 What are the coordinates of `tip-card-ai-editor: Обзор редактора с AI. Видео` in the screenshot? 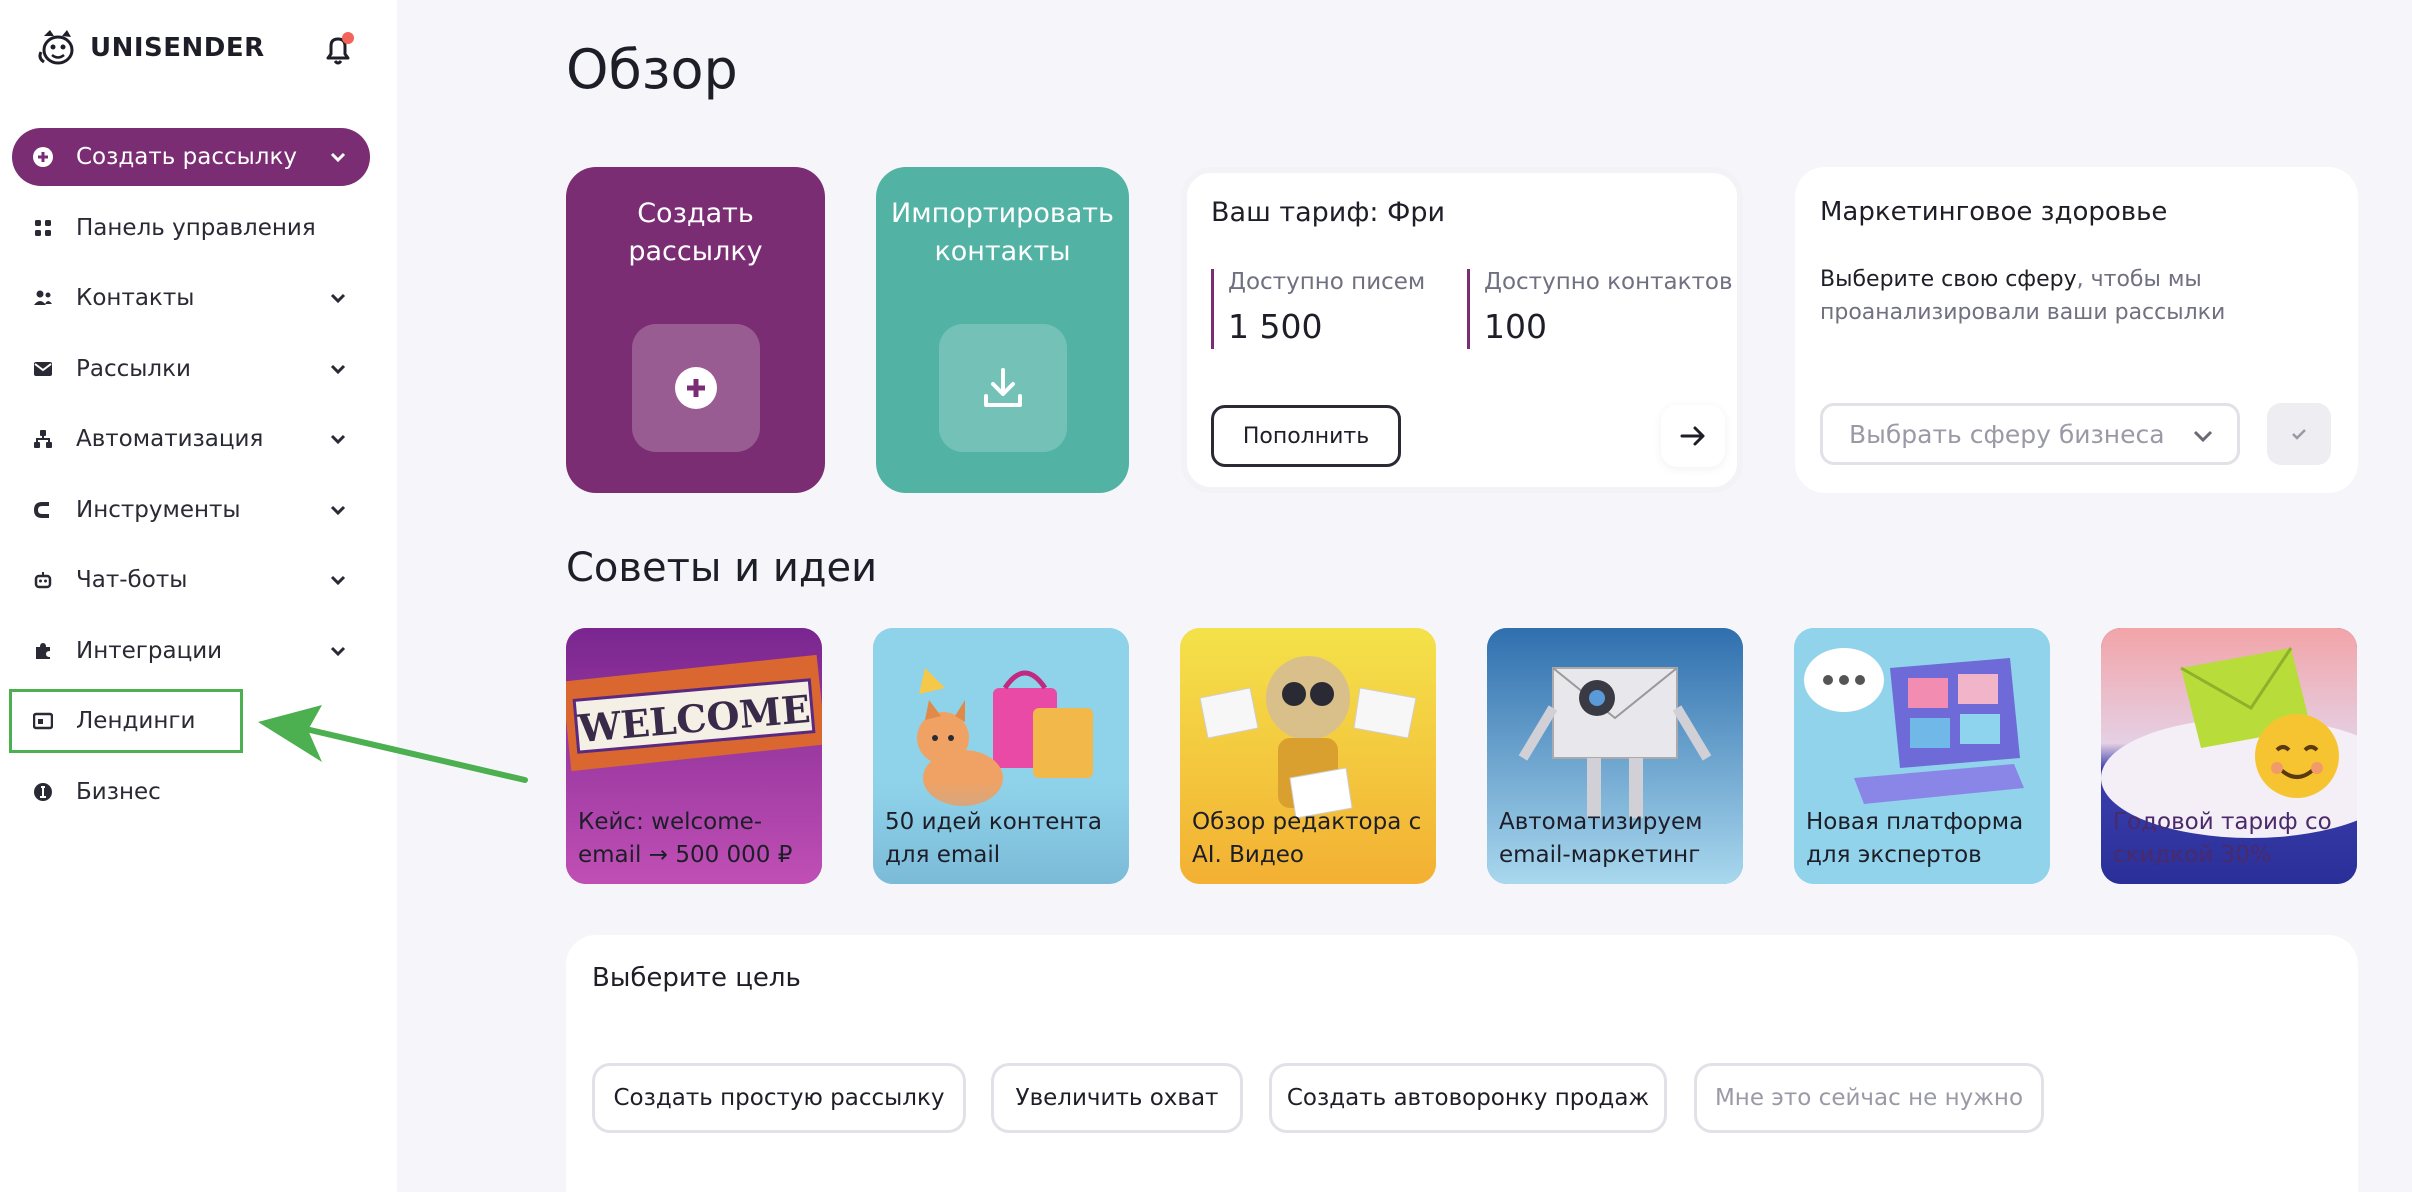 It's located at (1308, 756).